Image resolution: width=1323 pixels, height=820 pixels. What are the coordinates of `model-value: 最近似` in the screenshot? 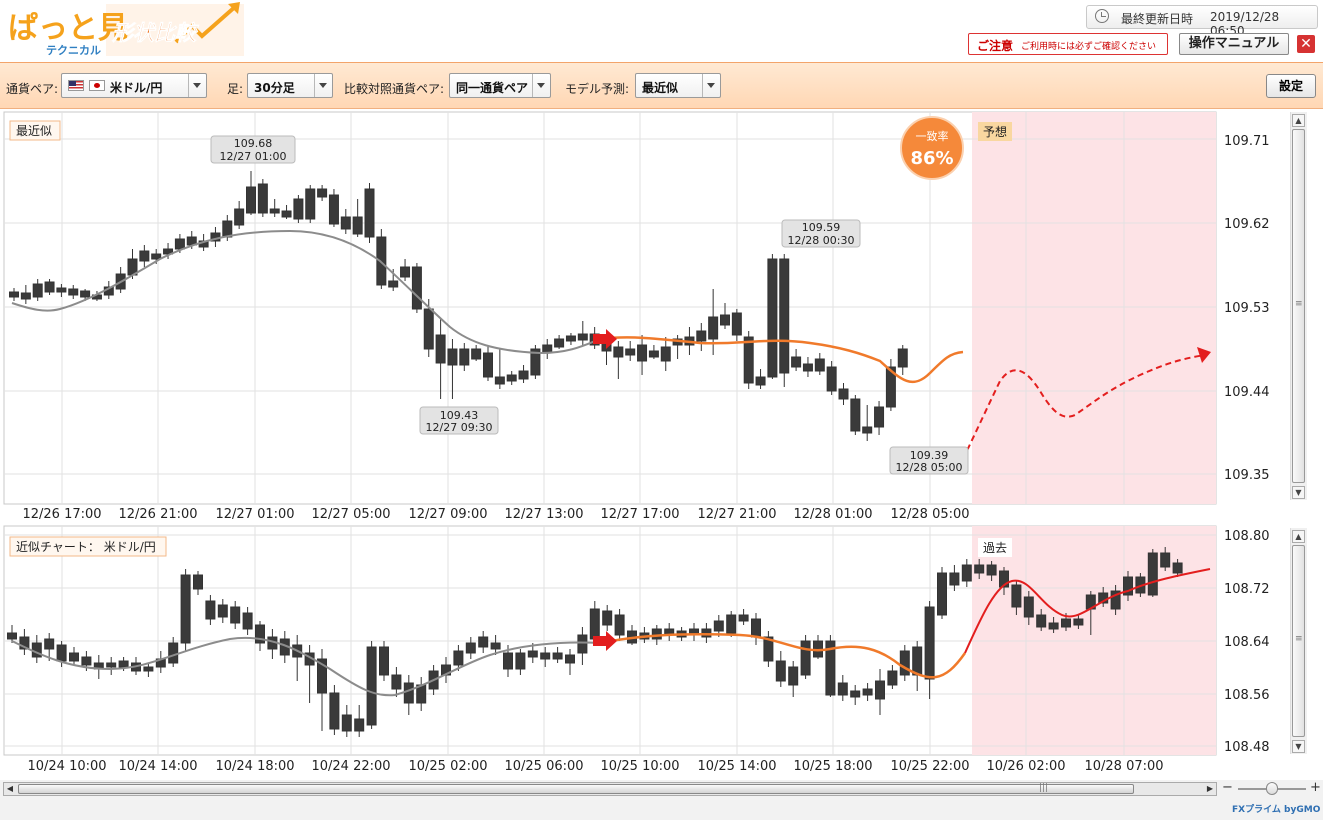 It's located at (660, 88).